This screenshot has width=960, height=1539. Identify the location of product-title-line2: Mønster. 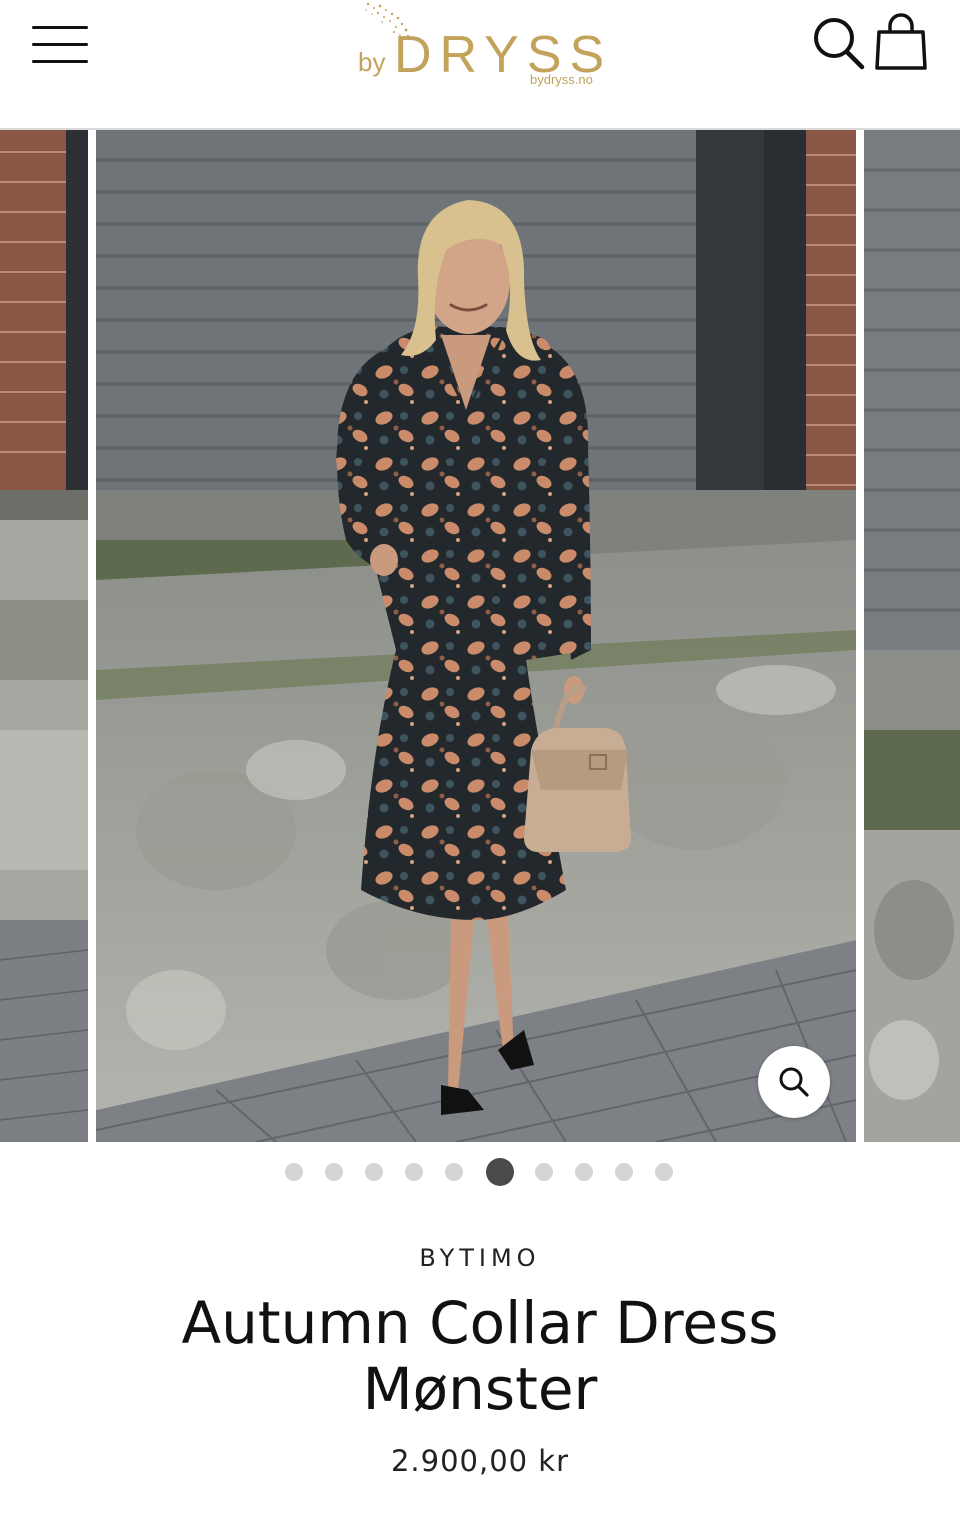
(480, 1389).